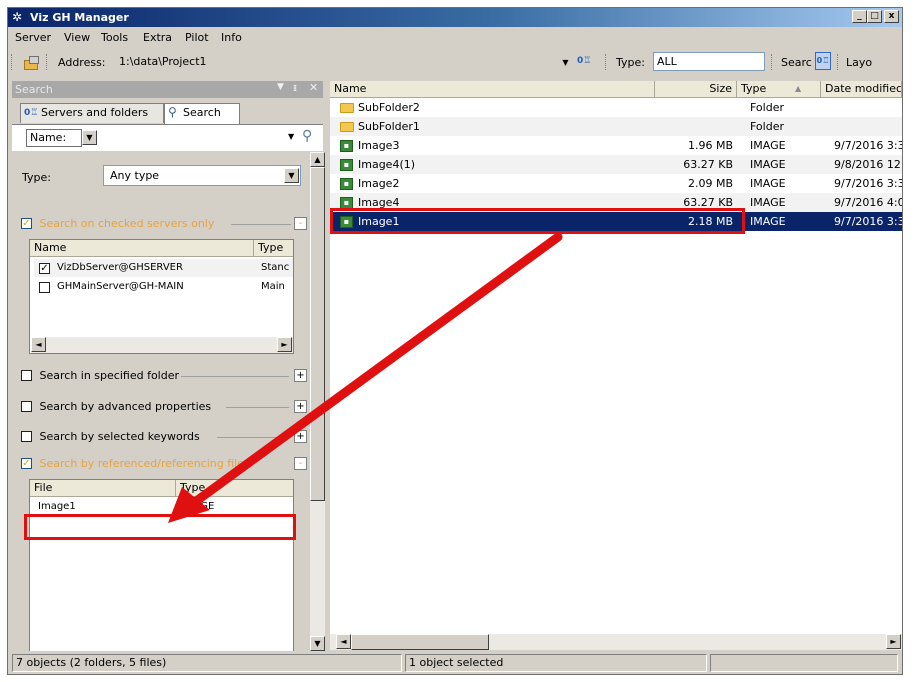  What do you see at coordinates (142, 248) in the screenshot?
I see `servers-col-name: Name` at bounding box center [142, 248].